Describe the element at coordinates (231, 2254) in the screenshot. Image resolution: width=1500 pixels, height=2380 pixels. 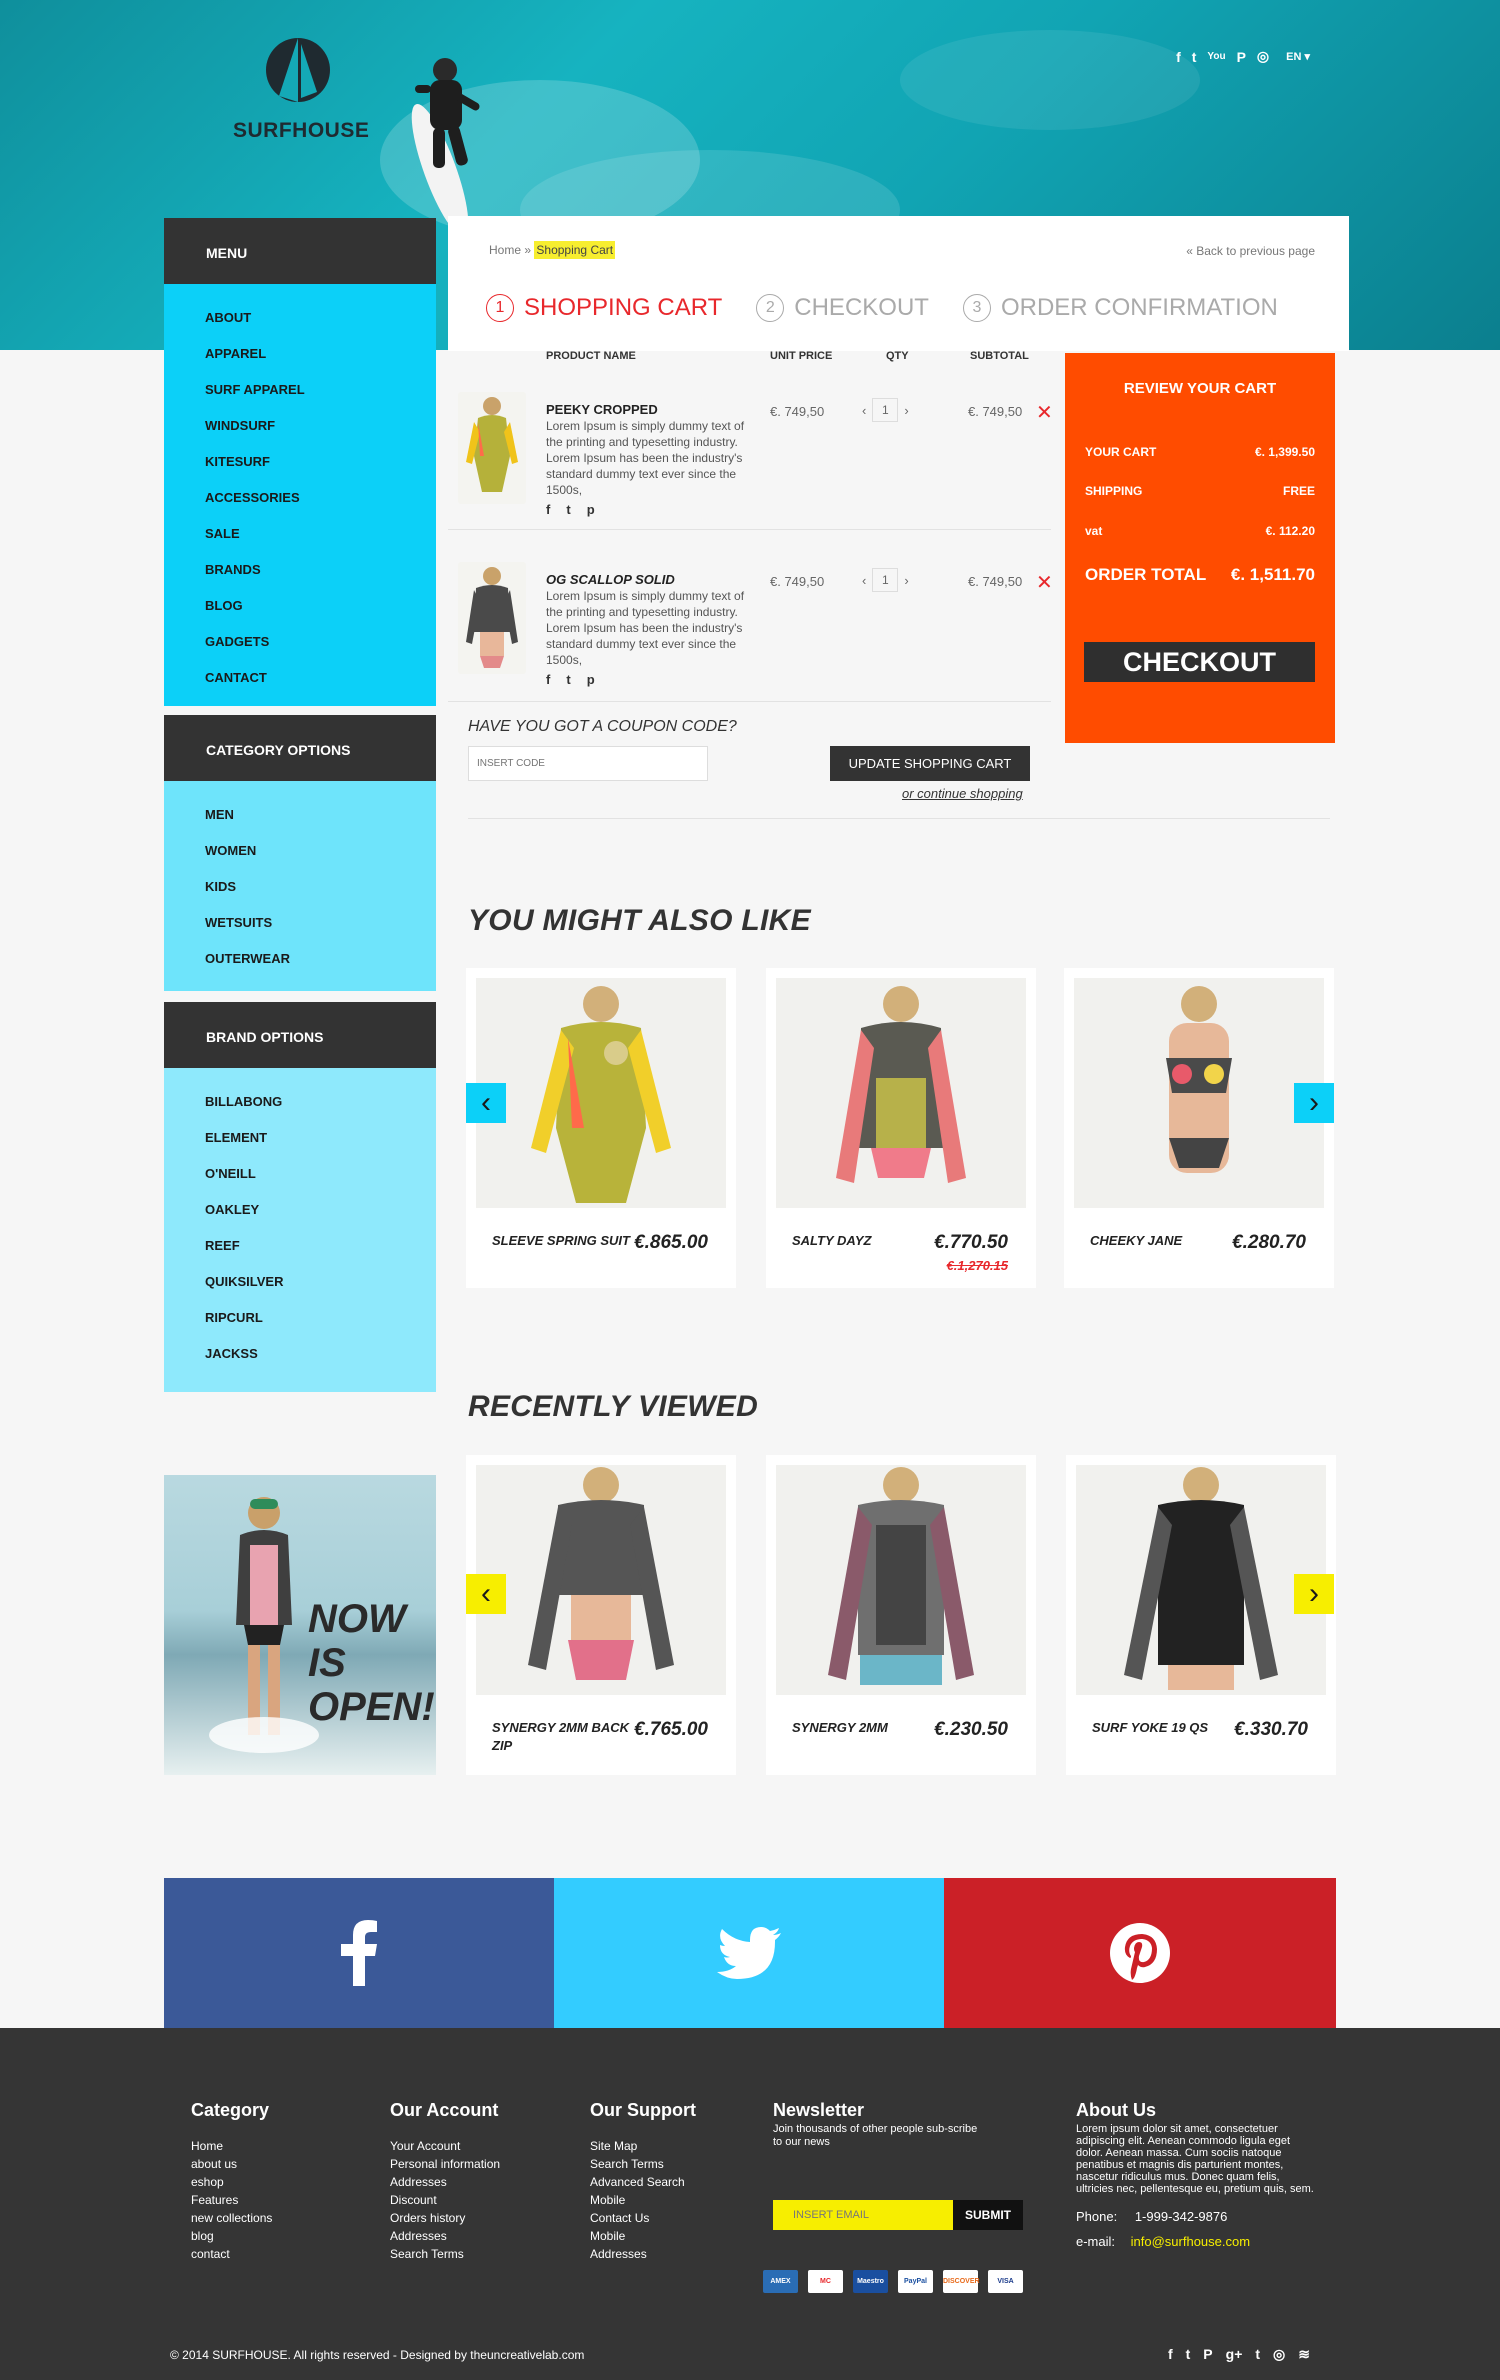
I see `footer-link: contact` at that location.